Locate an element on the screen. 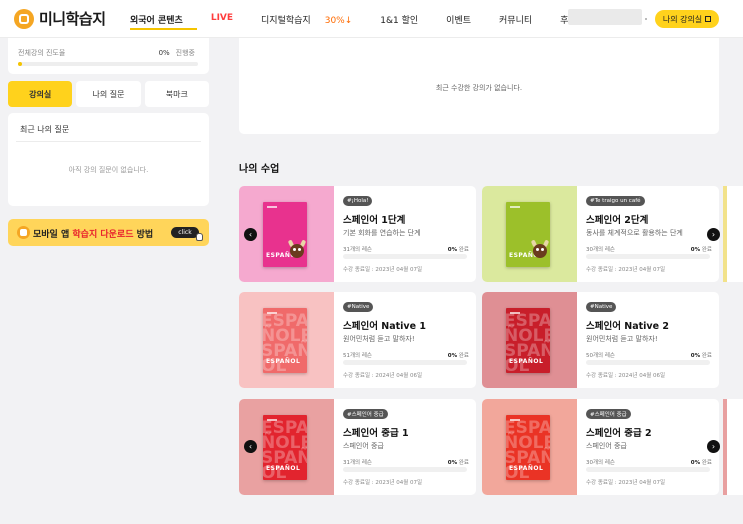  nav-item-label: 외국어 콘텐츠 is located at coordinates (156, 21).